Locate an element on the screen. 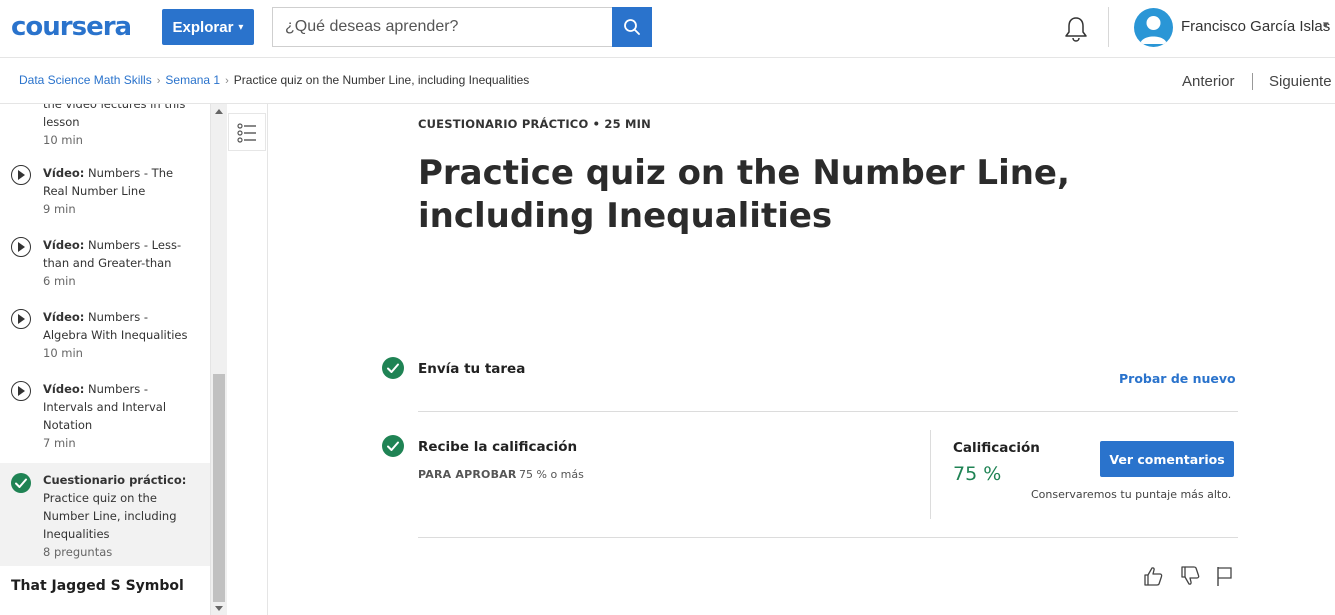  breadcrumb-week: Semana 1 is located at coordinates (192, 80).